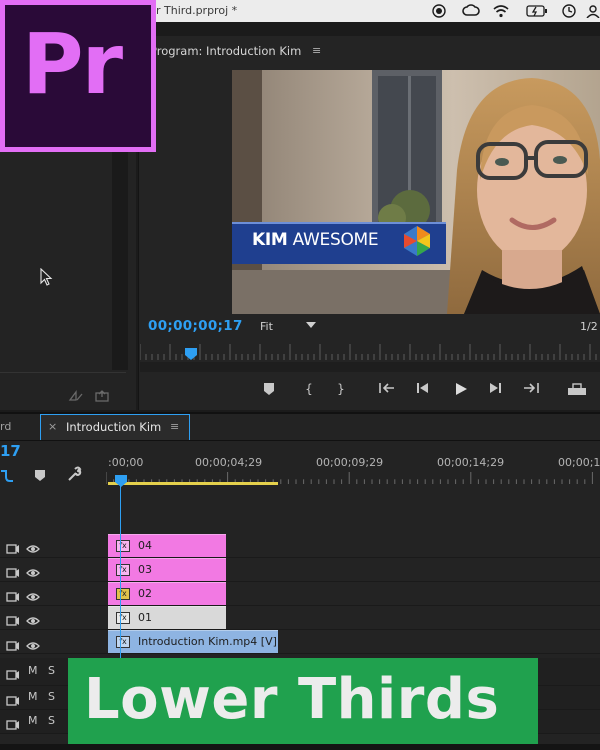  What do you see at coordinates (145, 569) in the screenshot?
I see `clip-label: 03` at bounding box center [145, 569].